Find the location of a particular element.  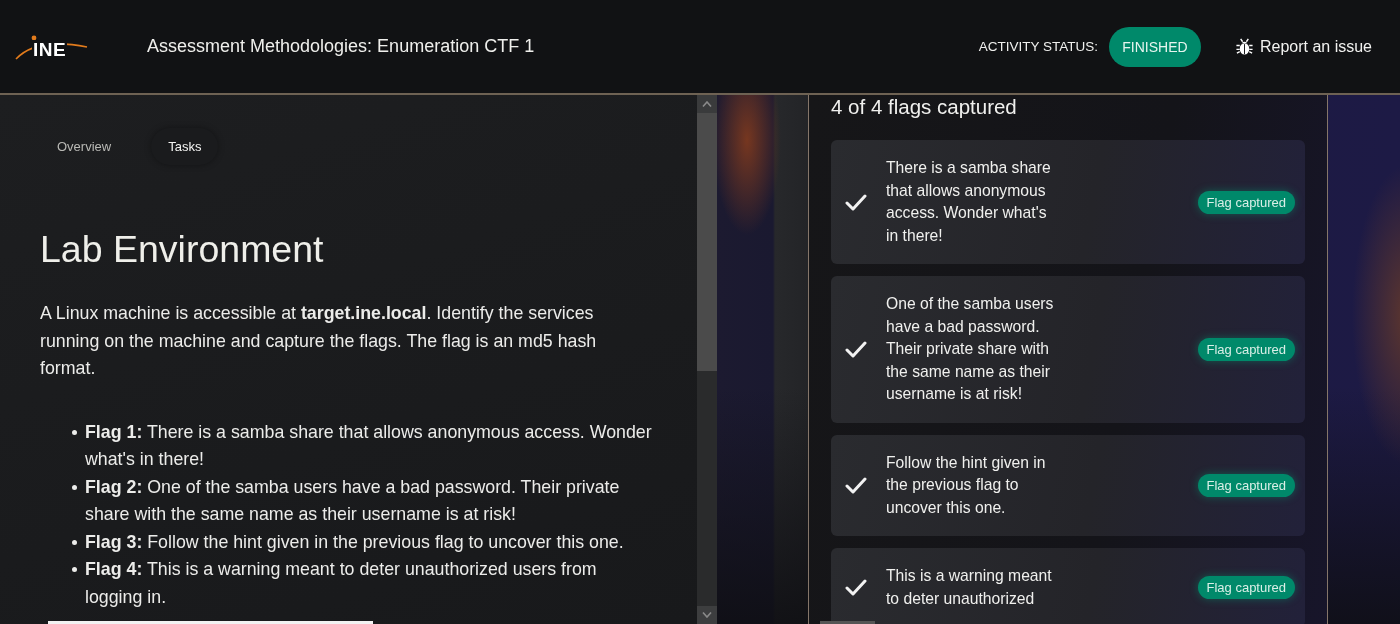

flag-text: One of the samba users have a bad password. Their private share with the same name as their username is at risk! is located at coordinates (970, 349).